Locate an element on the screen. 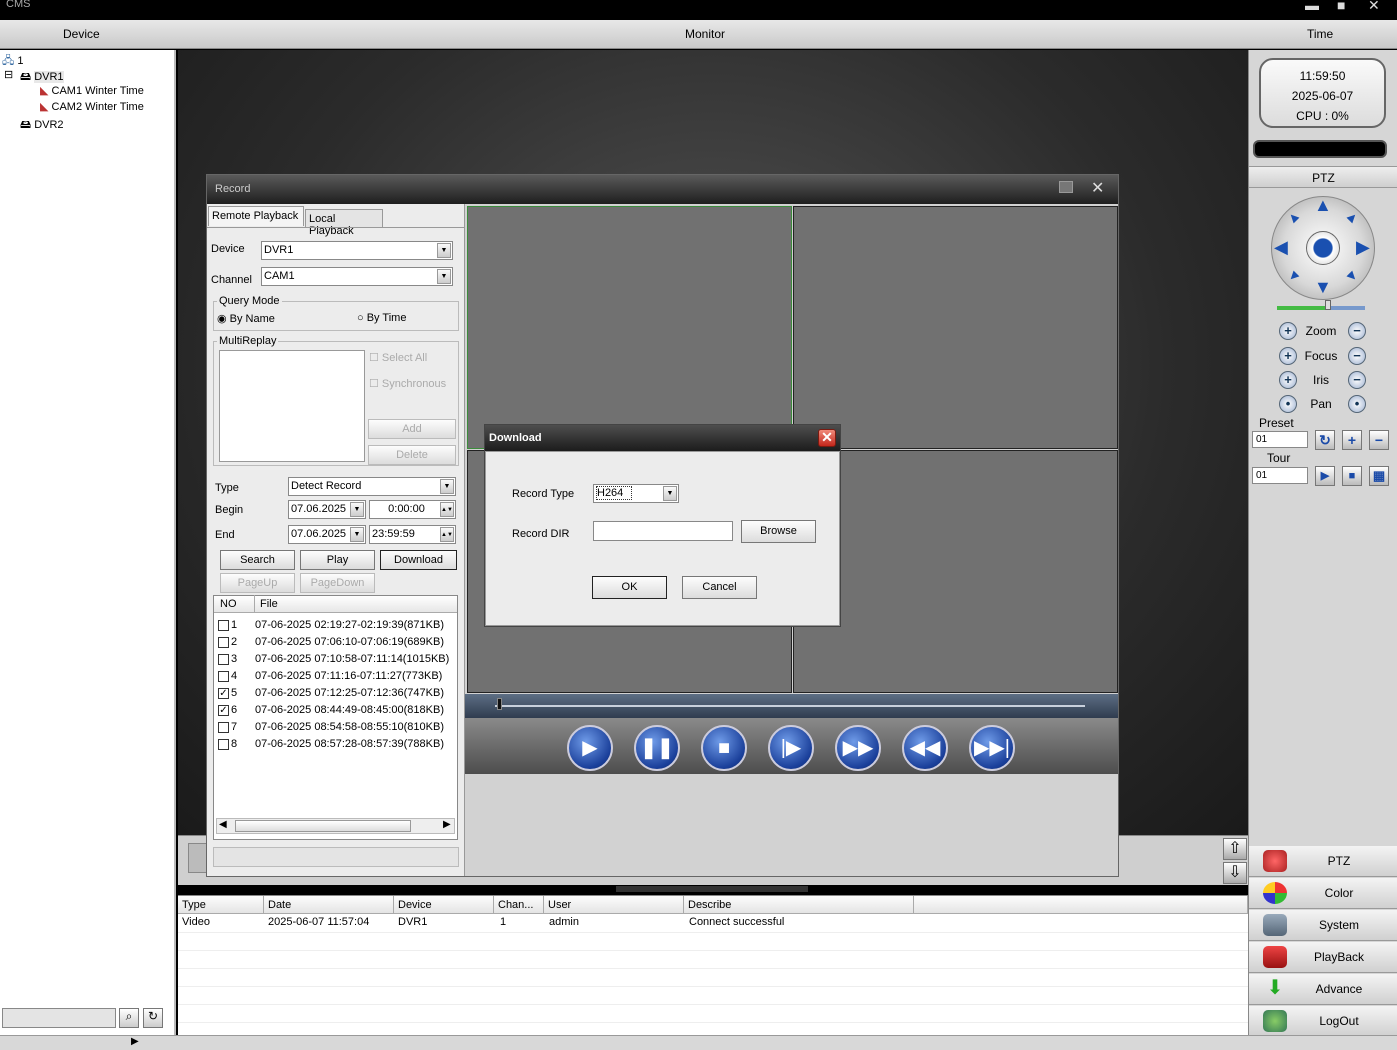  scroll-left-icon: ◀ is located at coordinates (223, 824).